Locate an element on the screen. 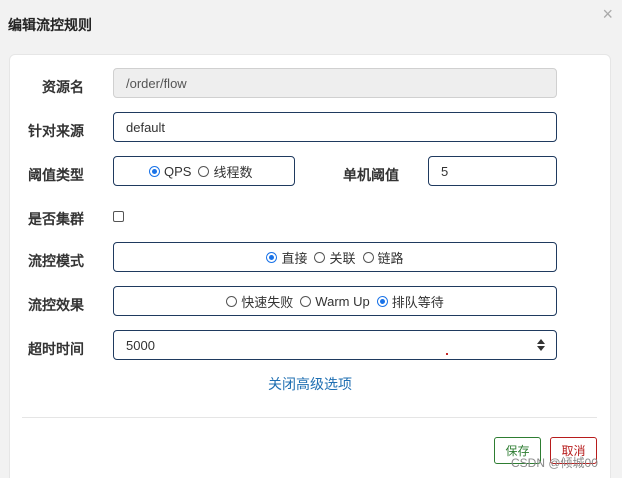 The width and height of the screenshot is (622, 478). radio-relate: 关联 is located at coordinates (335, 257).